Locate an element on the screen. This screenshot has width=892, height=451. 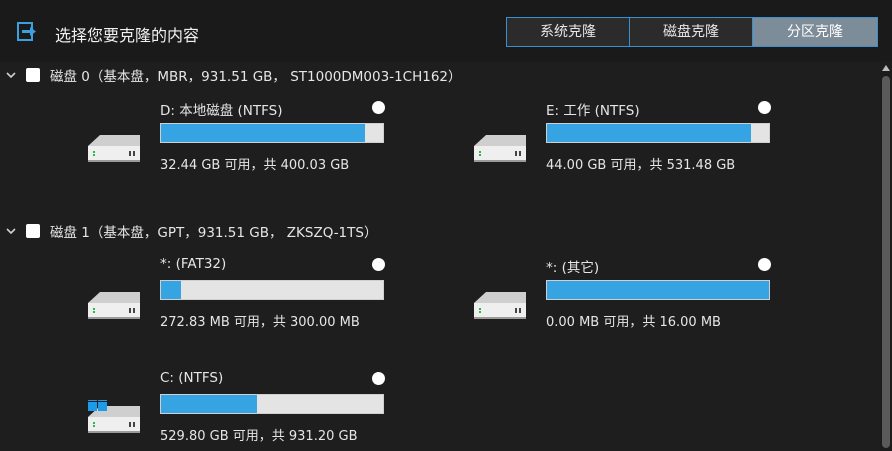
header-bar: 选择您要克隆的内容 系统克隆 磁盘克隆 分区克隆 is located at coordinates (446, 31).